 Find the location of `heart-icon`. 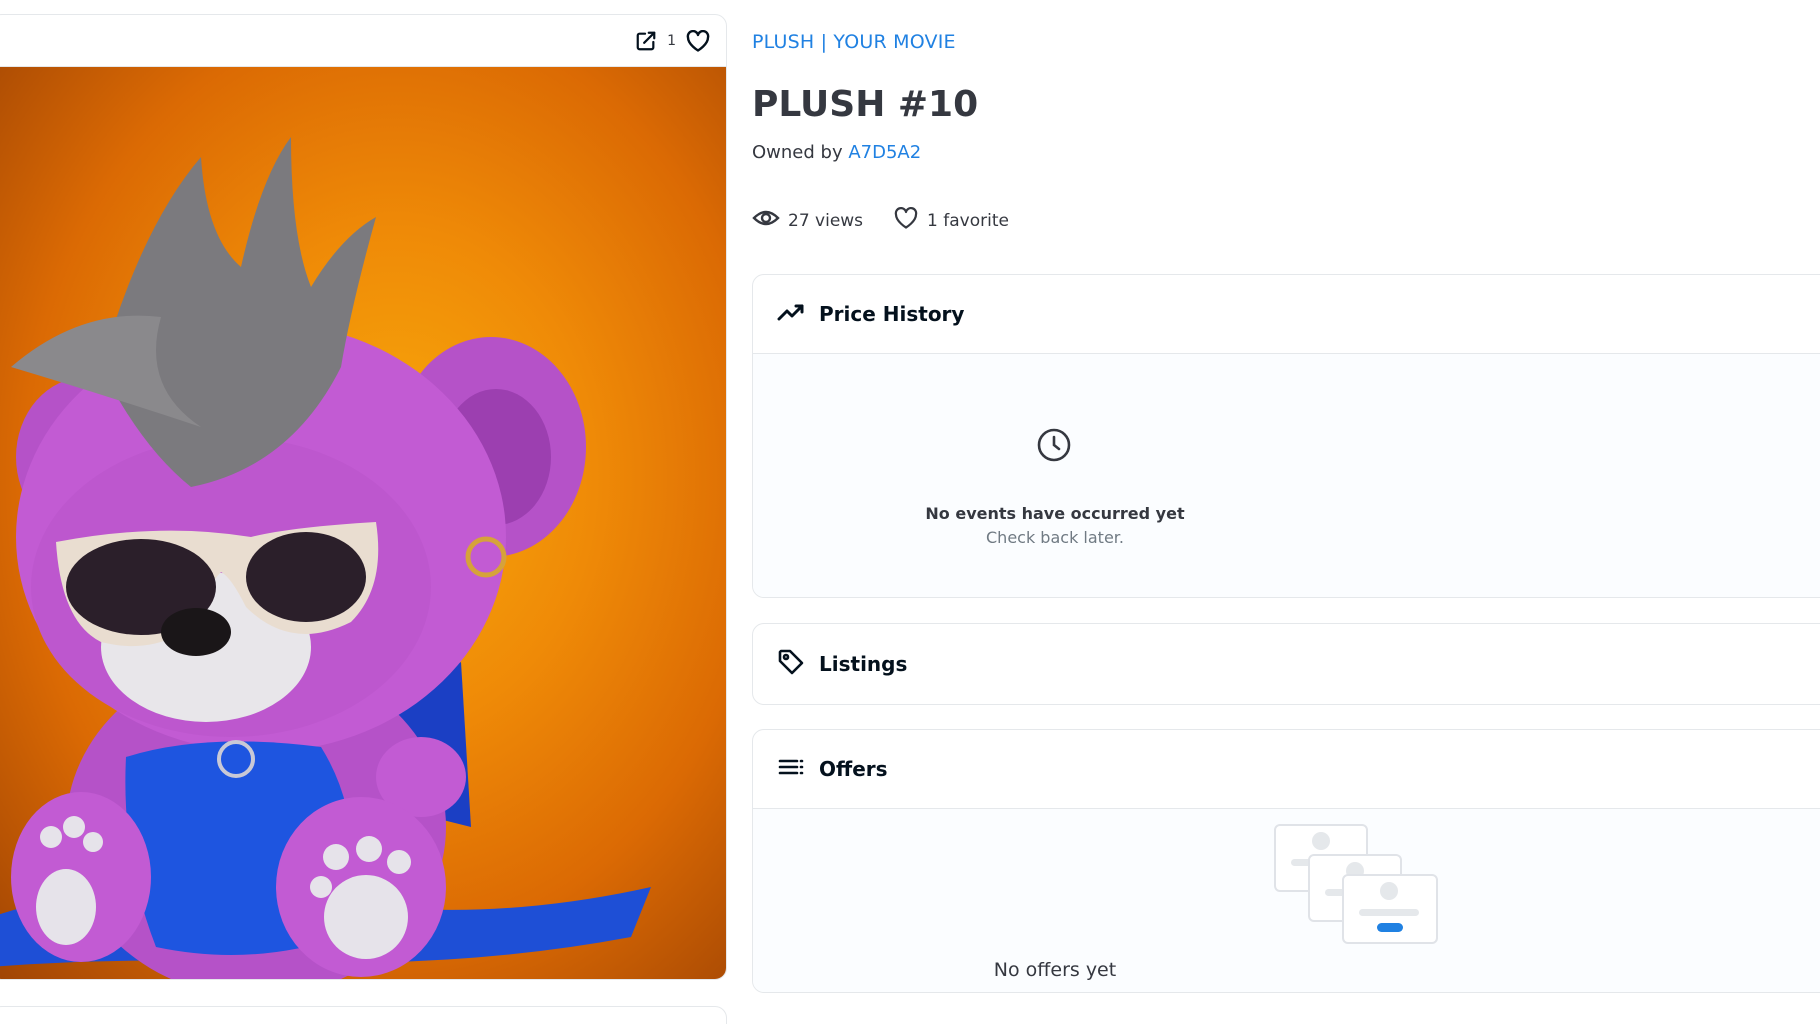

heart-icon is located at coordinates (698, 40).